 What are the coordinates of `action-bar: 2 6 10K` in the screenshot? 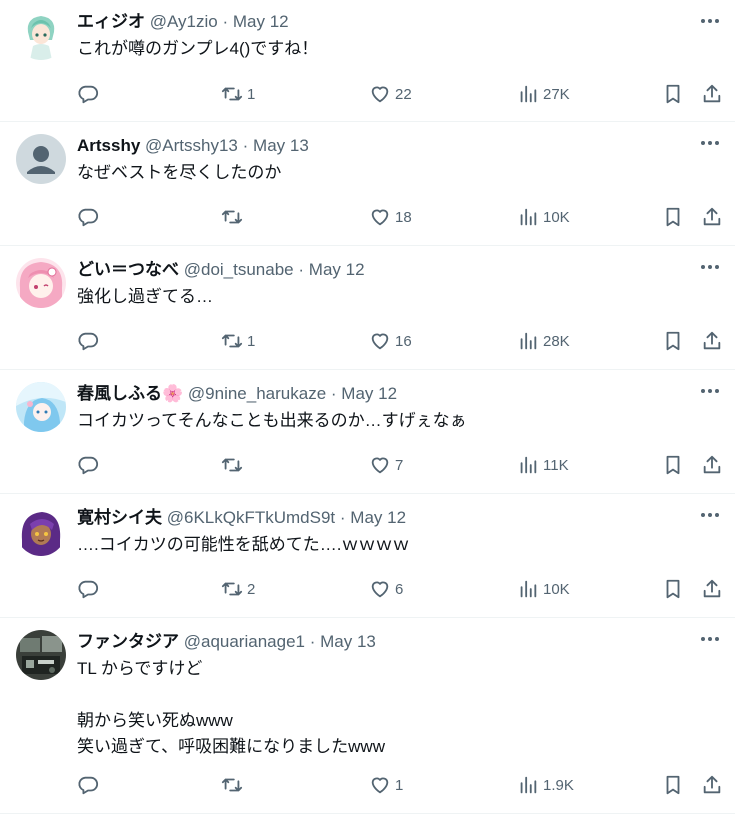 It's located at (401, 589).